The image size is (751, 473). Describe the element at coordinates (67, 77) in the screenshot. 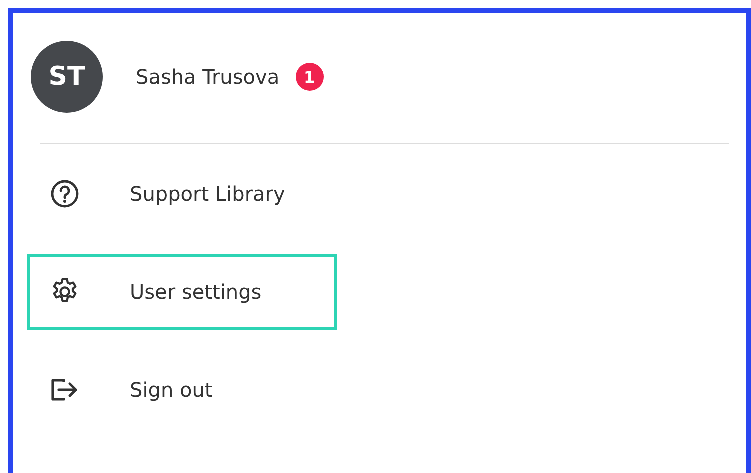

I see `user-avatar: ST` at that location.